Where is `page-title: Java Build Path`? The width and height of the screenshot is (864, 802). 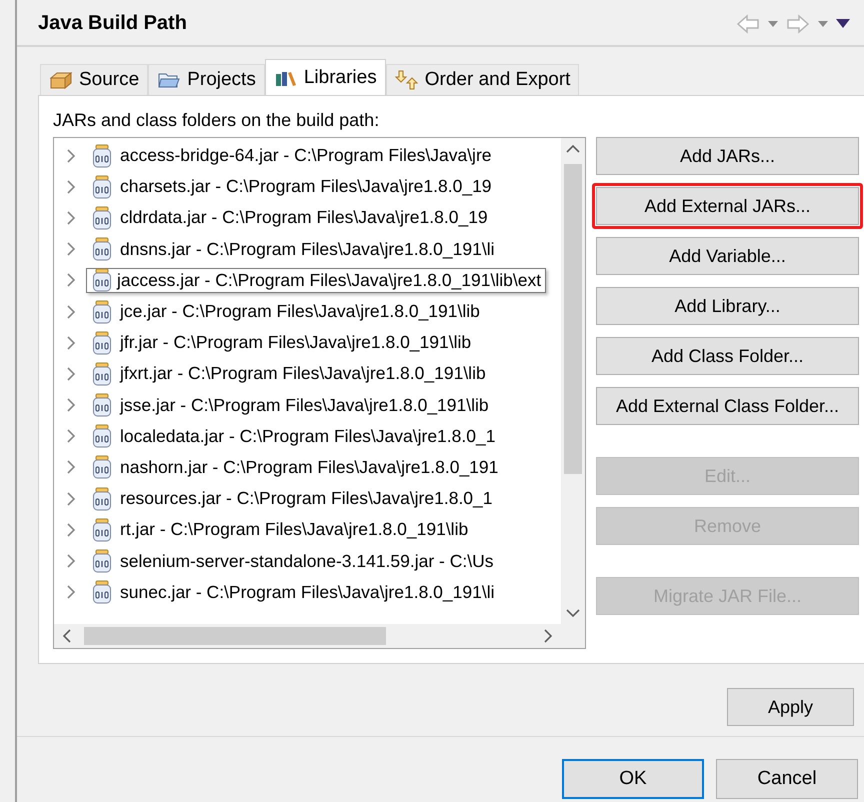 page-title: Java Build Path is located at coordinates (112, 23).